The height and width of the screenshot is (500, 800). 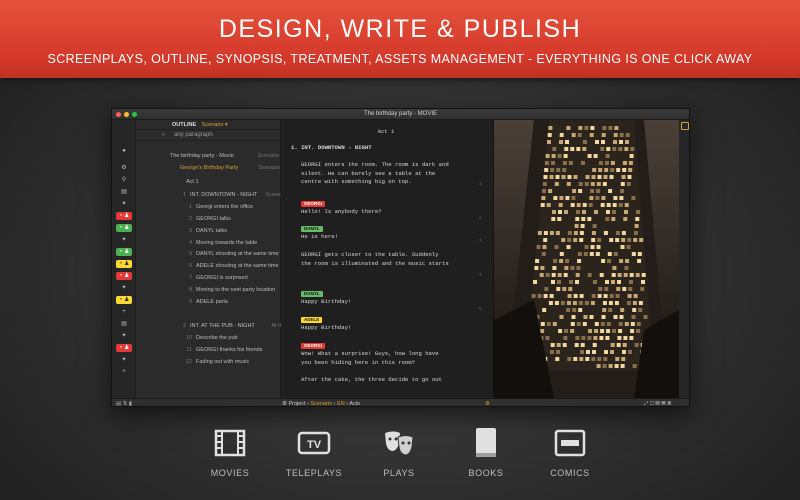 What do you see at coordinates (208, 254) in the screenshot?
I see `outline-row: 5 DANYL shouting at the same time` at bounding box center [208, 254].